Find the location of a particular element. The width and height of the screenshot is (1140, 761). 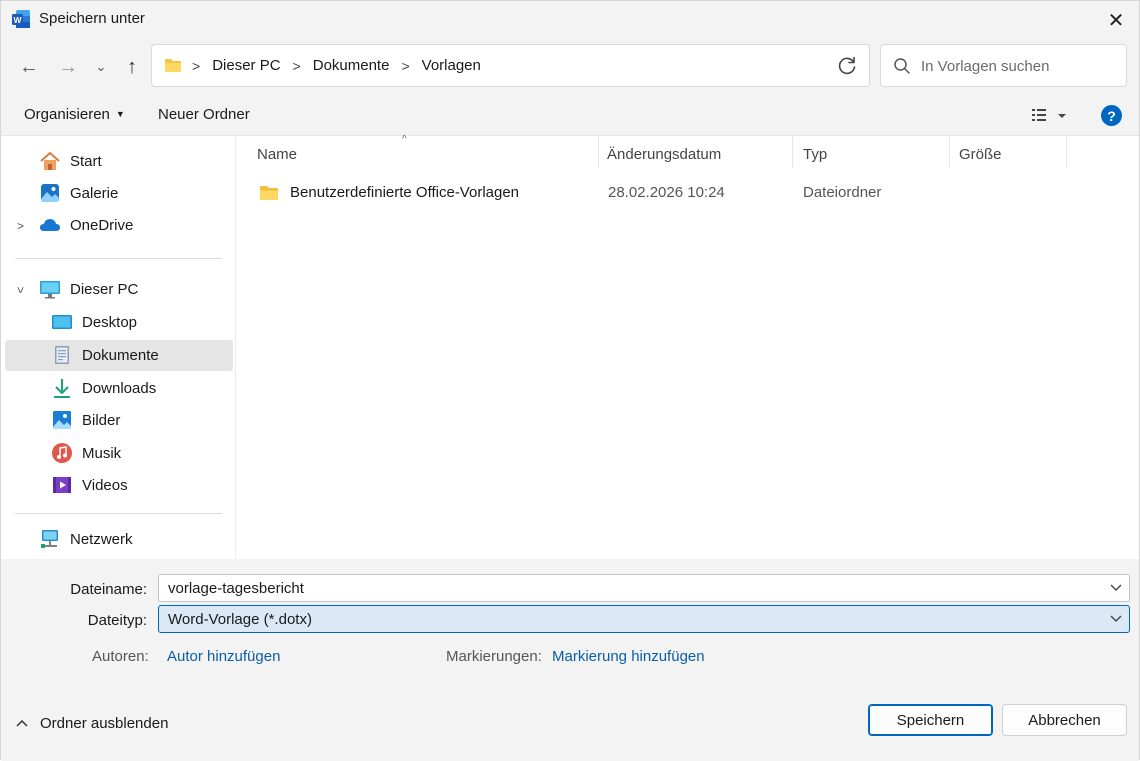

chevron-down-icon: ⌄ is located at coordinates (101, 66).